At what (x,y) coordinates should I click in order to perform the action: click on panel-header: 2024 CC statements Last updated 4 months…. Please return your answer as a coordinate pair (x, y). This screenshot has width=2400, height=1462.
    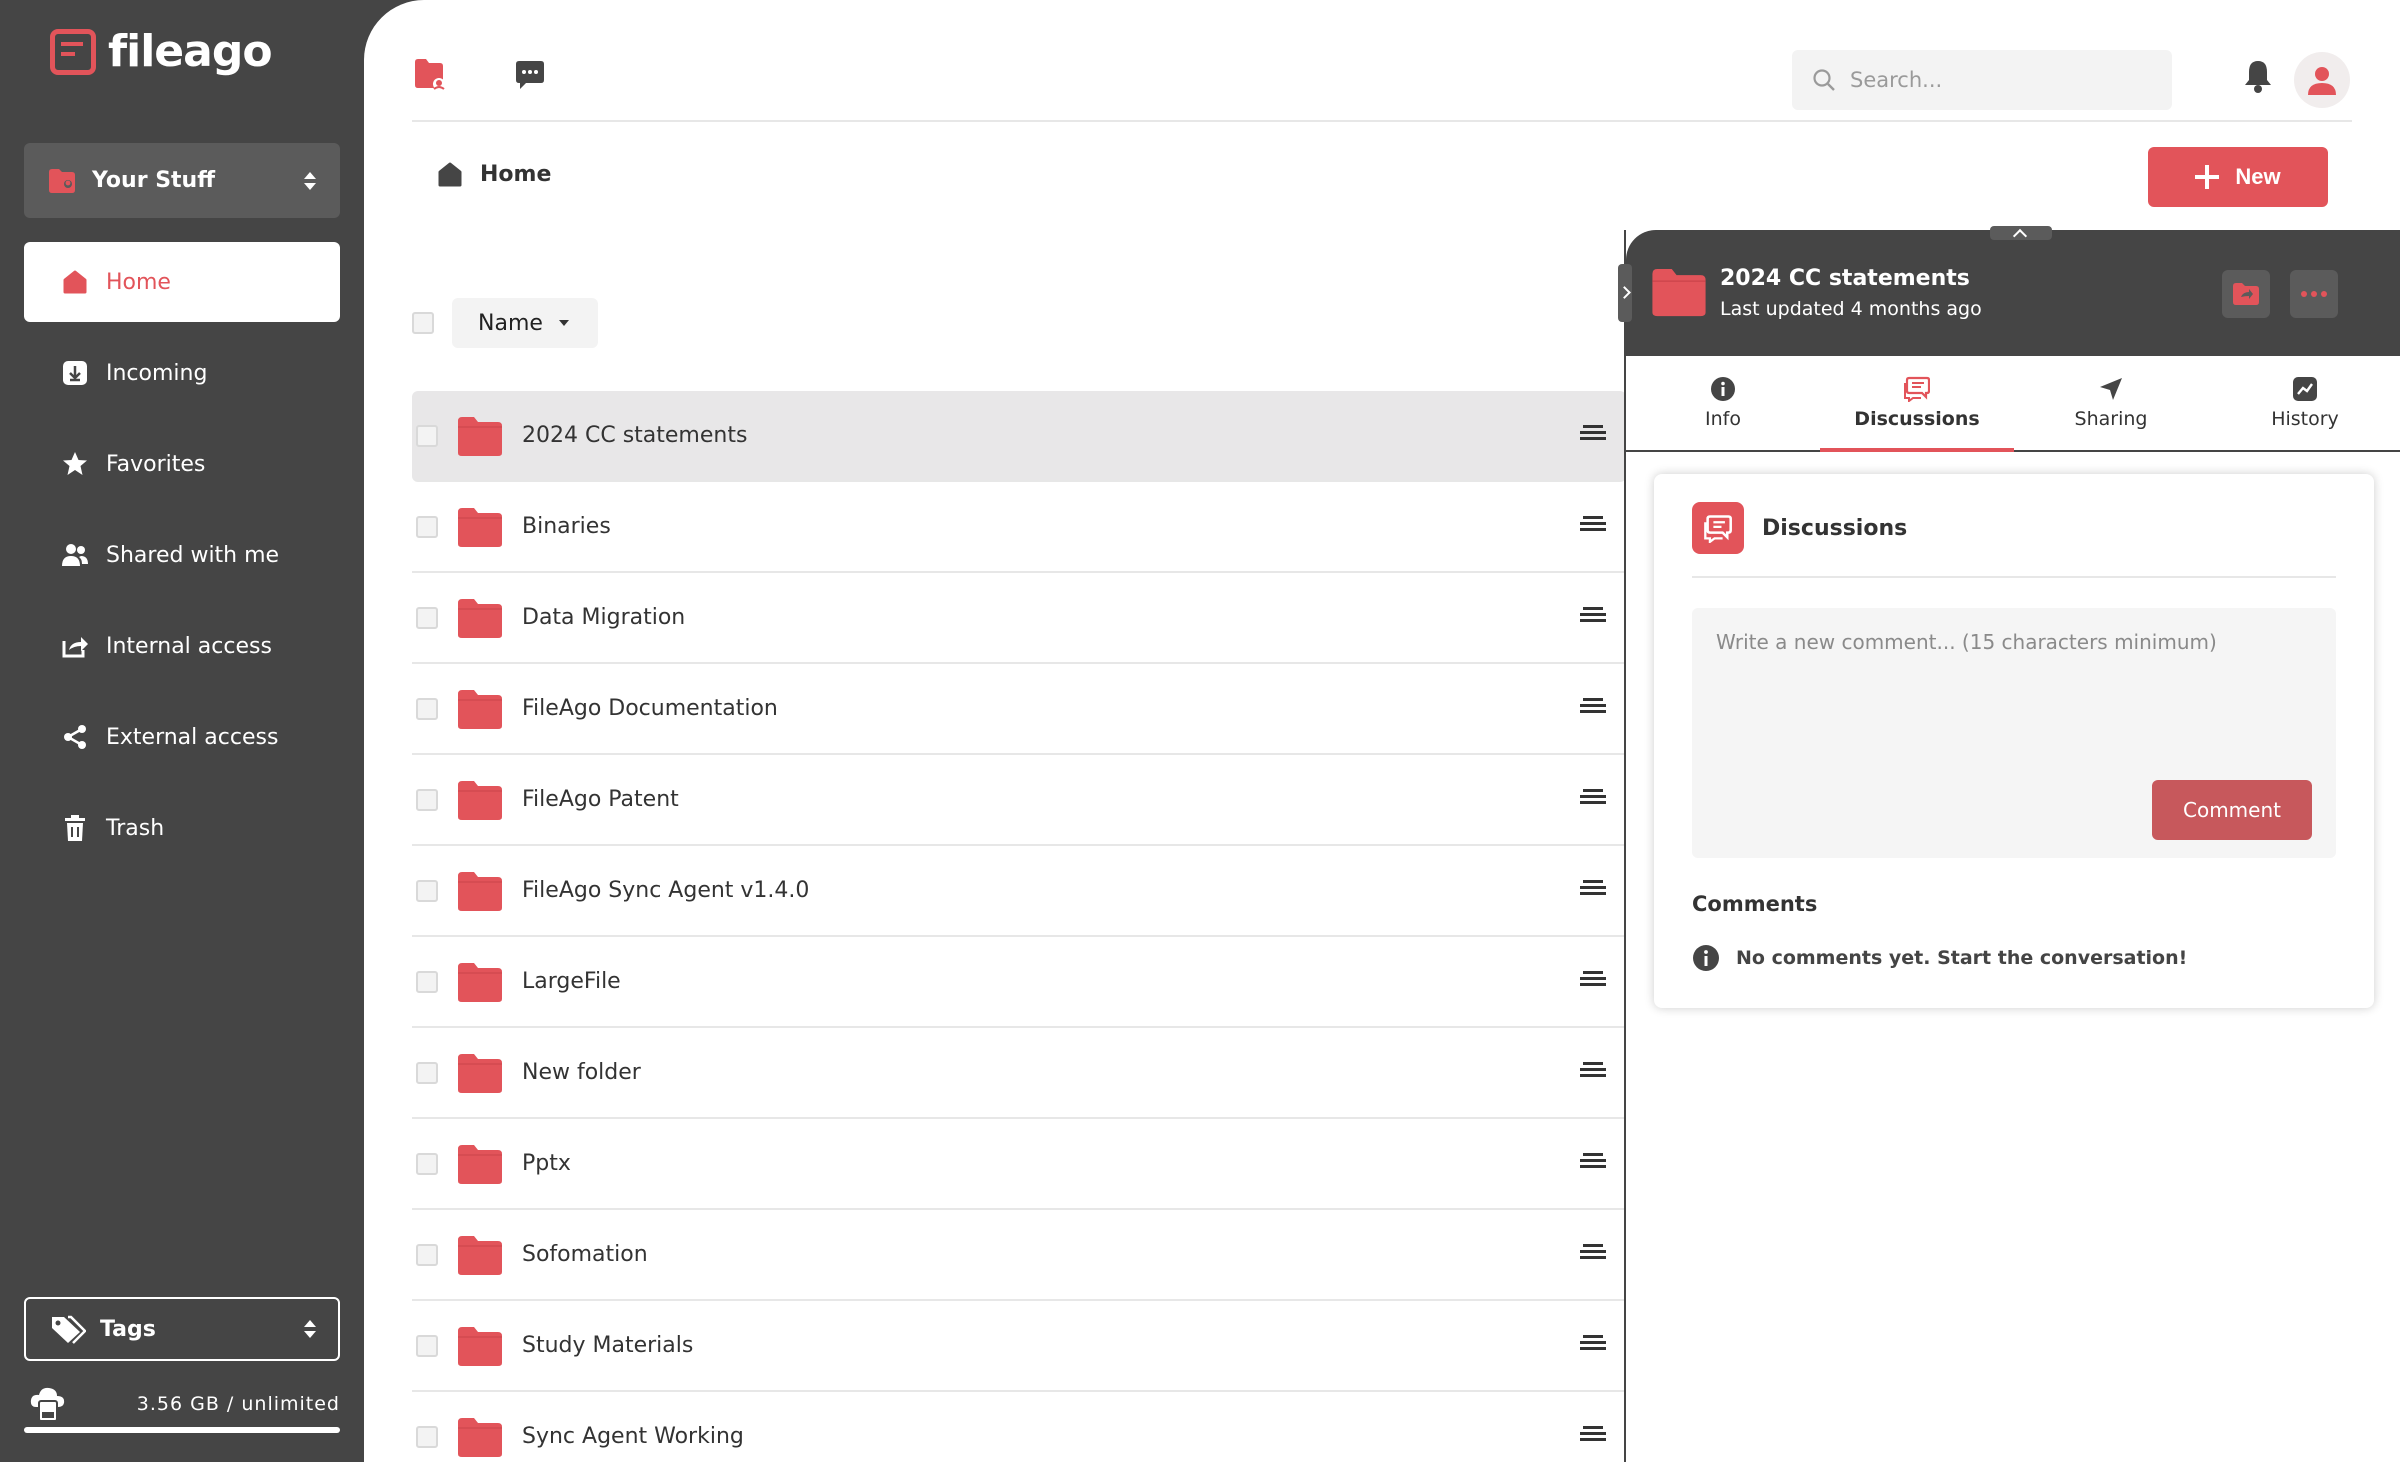
    Looking at the image, I should click on (2009, 291).